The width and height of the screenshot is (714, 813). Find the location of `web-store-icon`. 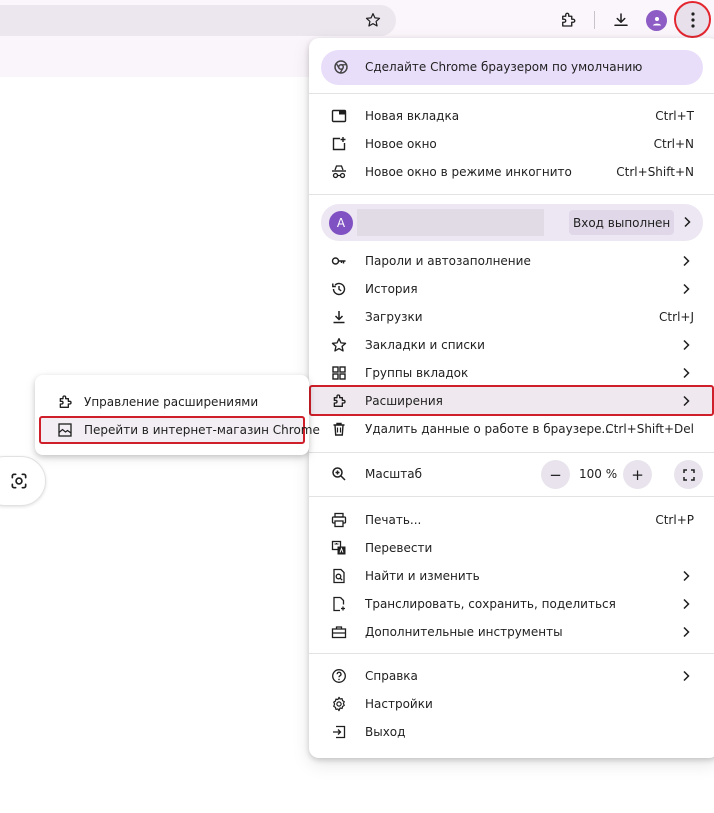

web-store-icon is located at coordinates (65, 430).